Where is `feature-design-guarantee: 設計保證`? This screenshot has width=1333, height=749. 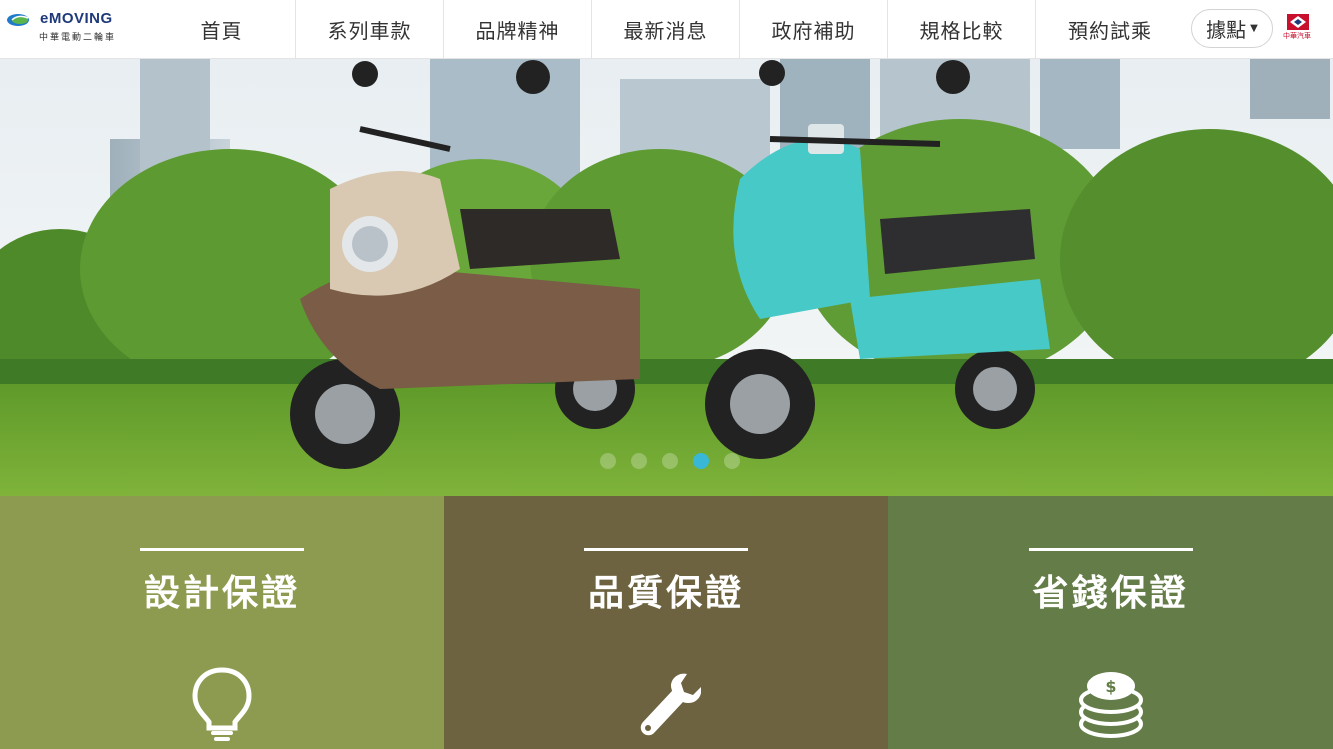
feature-design-guarantee: 設計保證 is located at coordinates (222, 622).